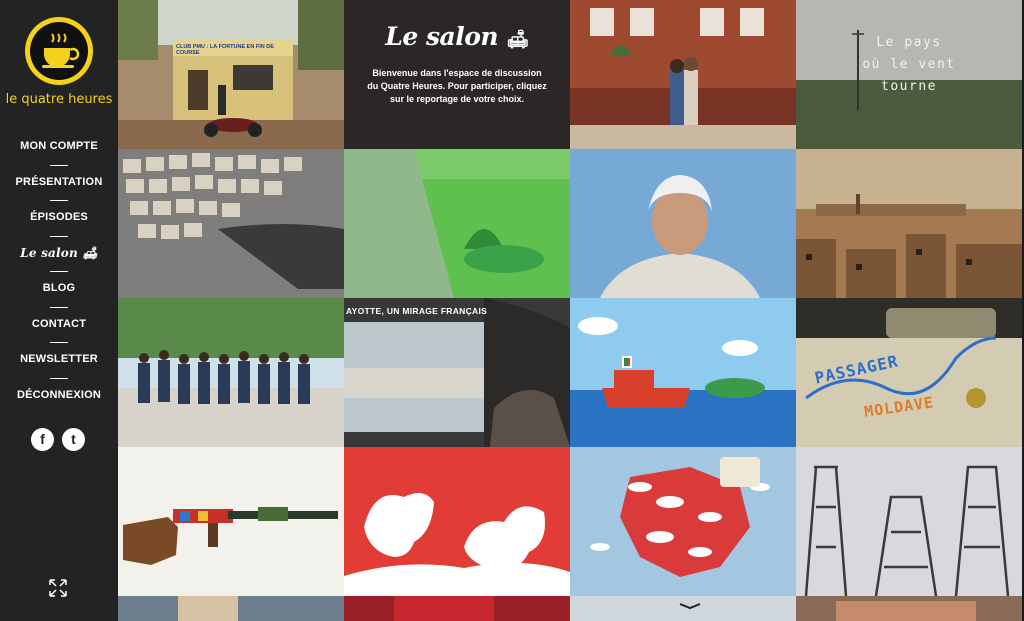 This screenshot has width=1024, height=621. I want to click on tile-mayotte: AYOTTE, UN MIRAGE FRANÇAIS, so click(457, 372).